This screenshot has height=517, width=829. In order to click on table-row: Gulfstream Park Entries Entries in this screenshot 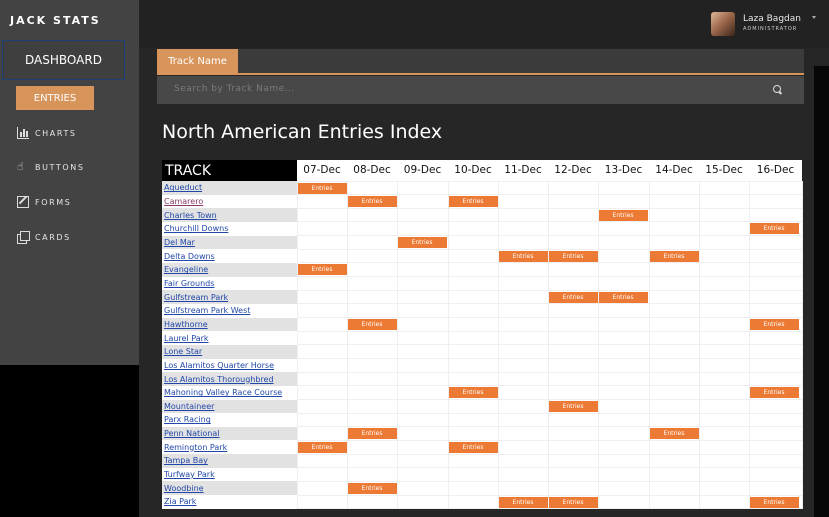, I will do `click(482, 297)`.